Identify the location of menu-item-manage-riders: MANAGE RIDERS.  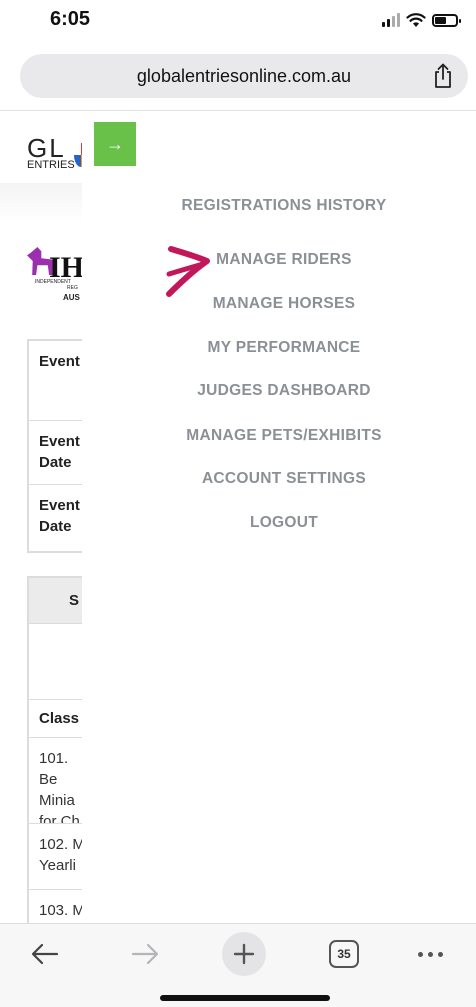
(279, 260).